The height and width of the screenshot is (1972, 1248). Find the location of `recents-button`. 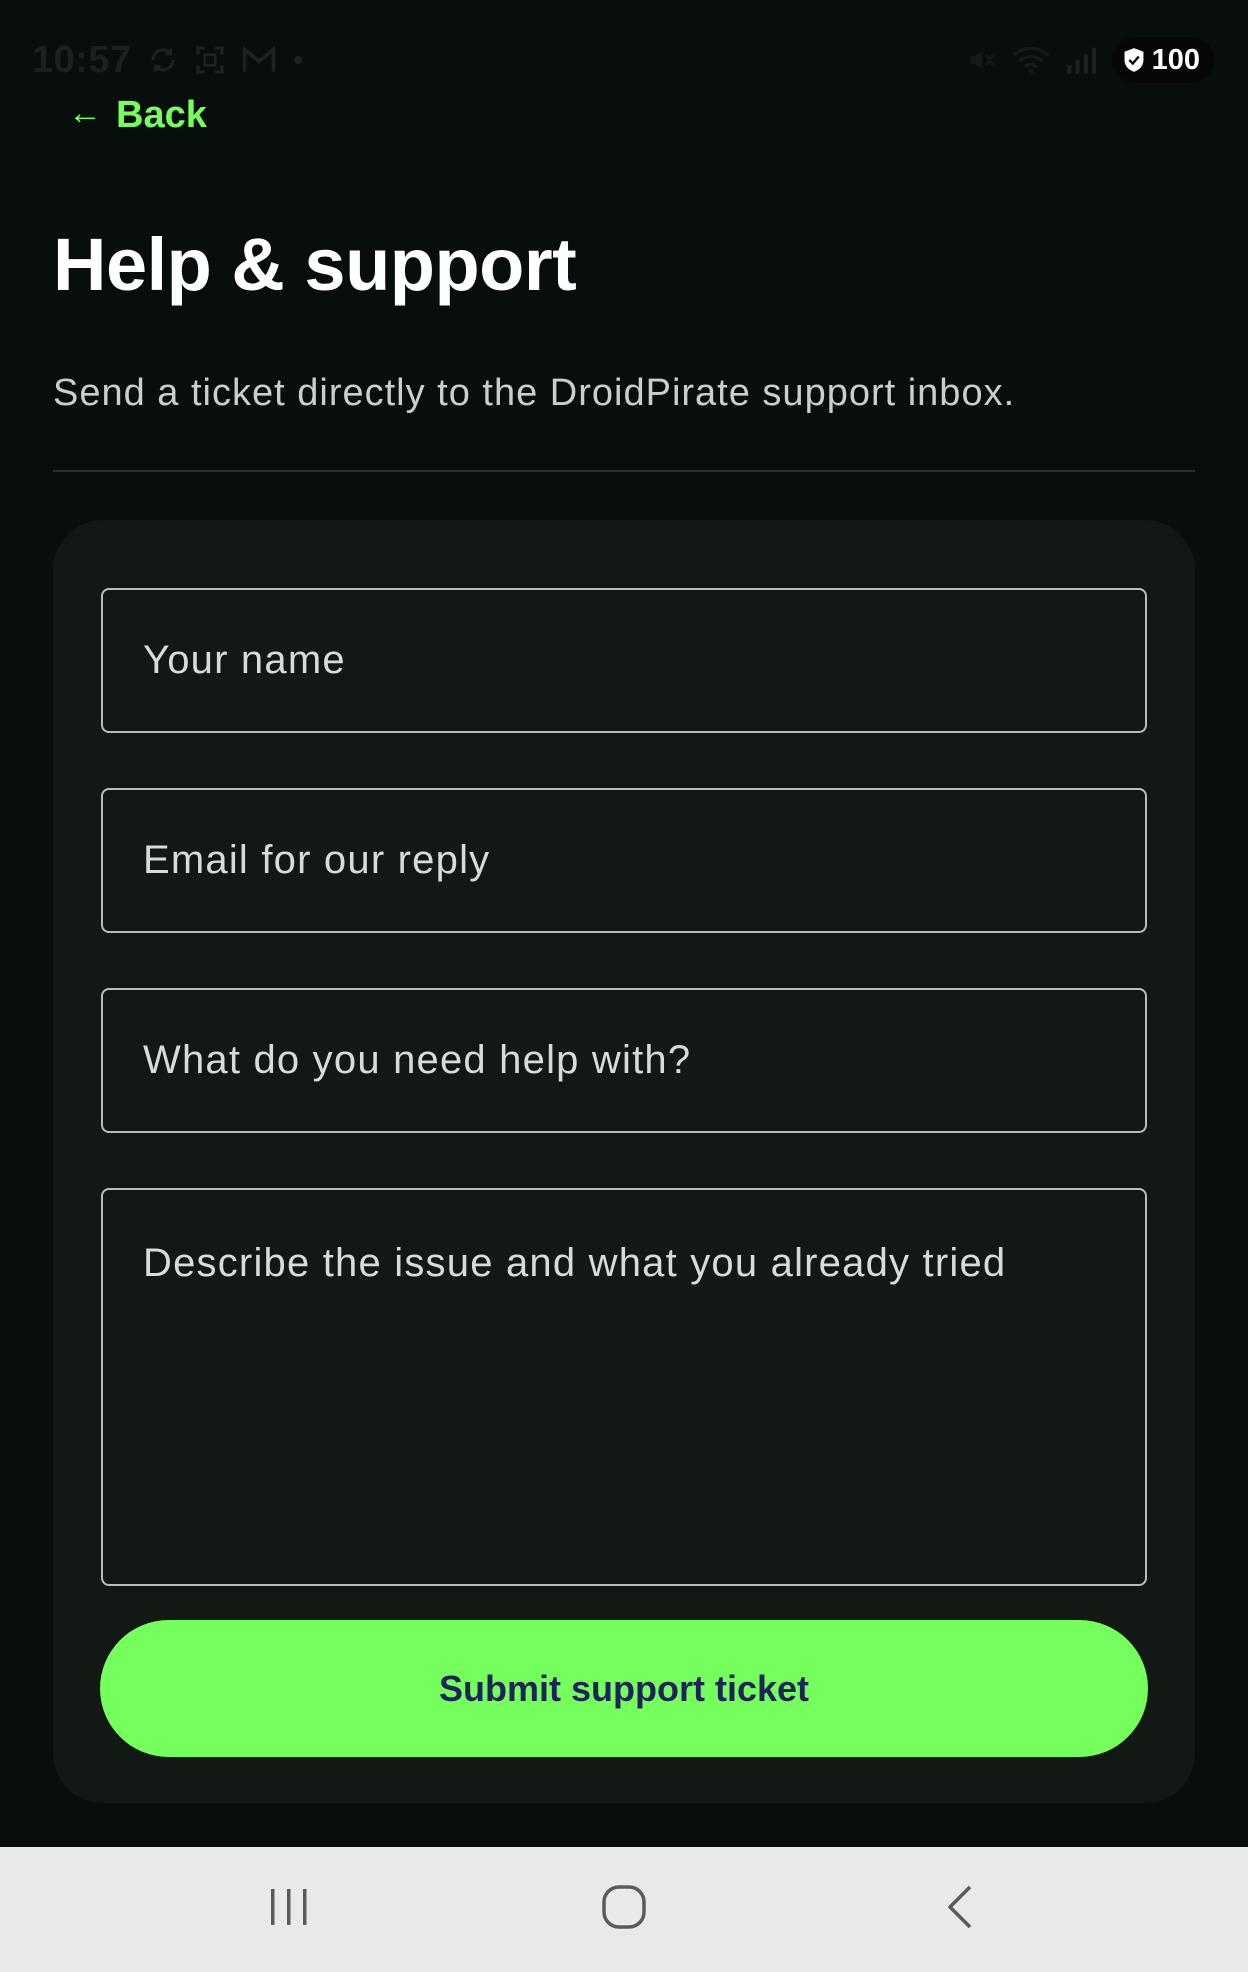

recents-button is located at coordinates (289, 1909).